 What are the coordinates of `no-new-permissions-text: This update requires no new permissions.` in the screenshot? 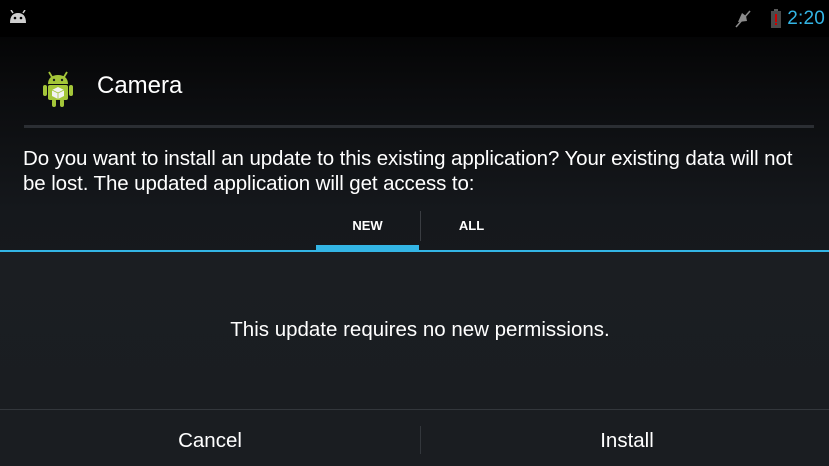 It's located at (420, 329).